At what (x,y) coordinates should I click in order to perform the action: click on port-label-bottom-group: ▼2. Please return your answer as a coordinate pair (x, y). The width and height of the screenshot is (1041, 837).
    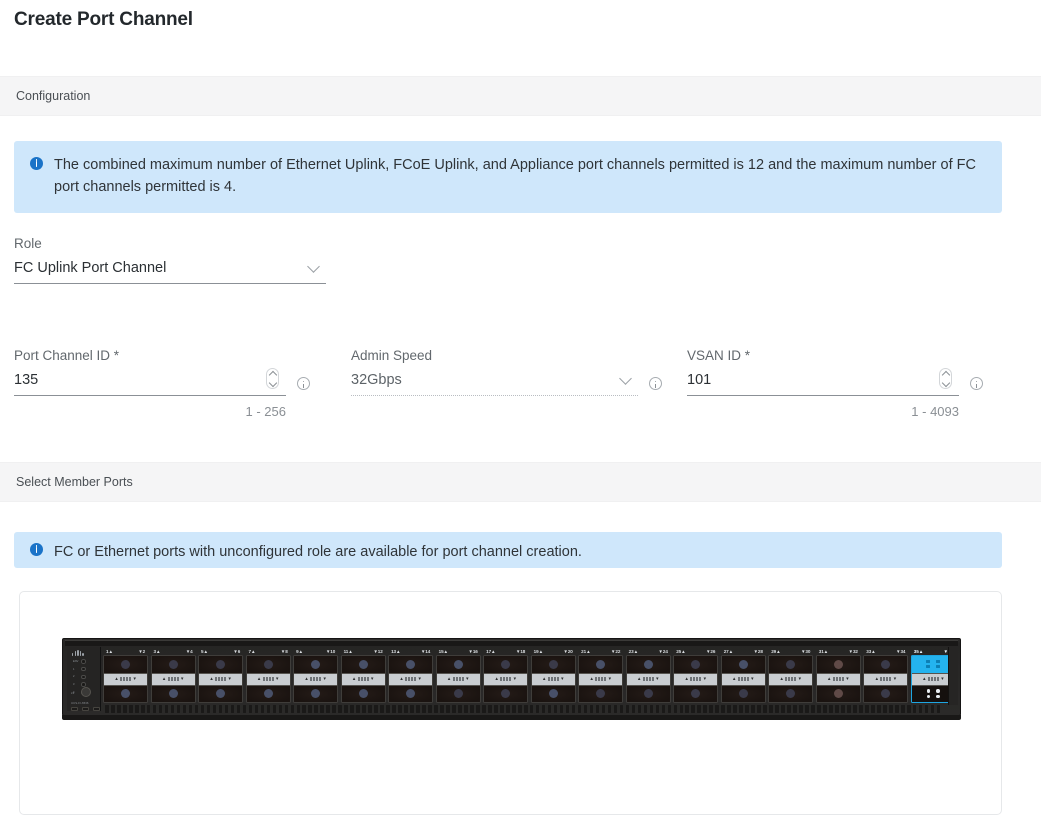
    Looking at the image, I should click on (141, 651).